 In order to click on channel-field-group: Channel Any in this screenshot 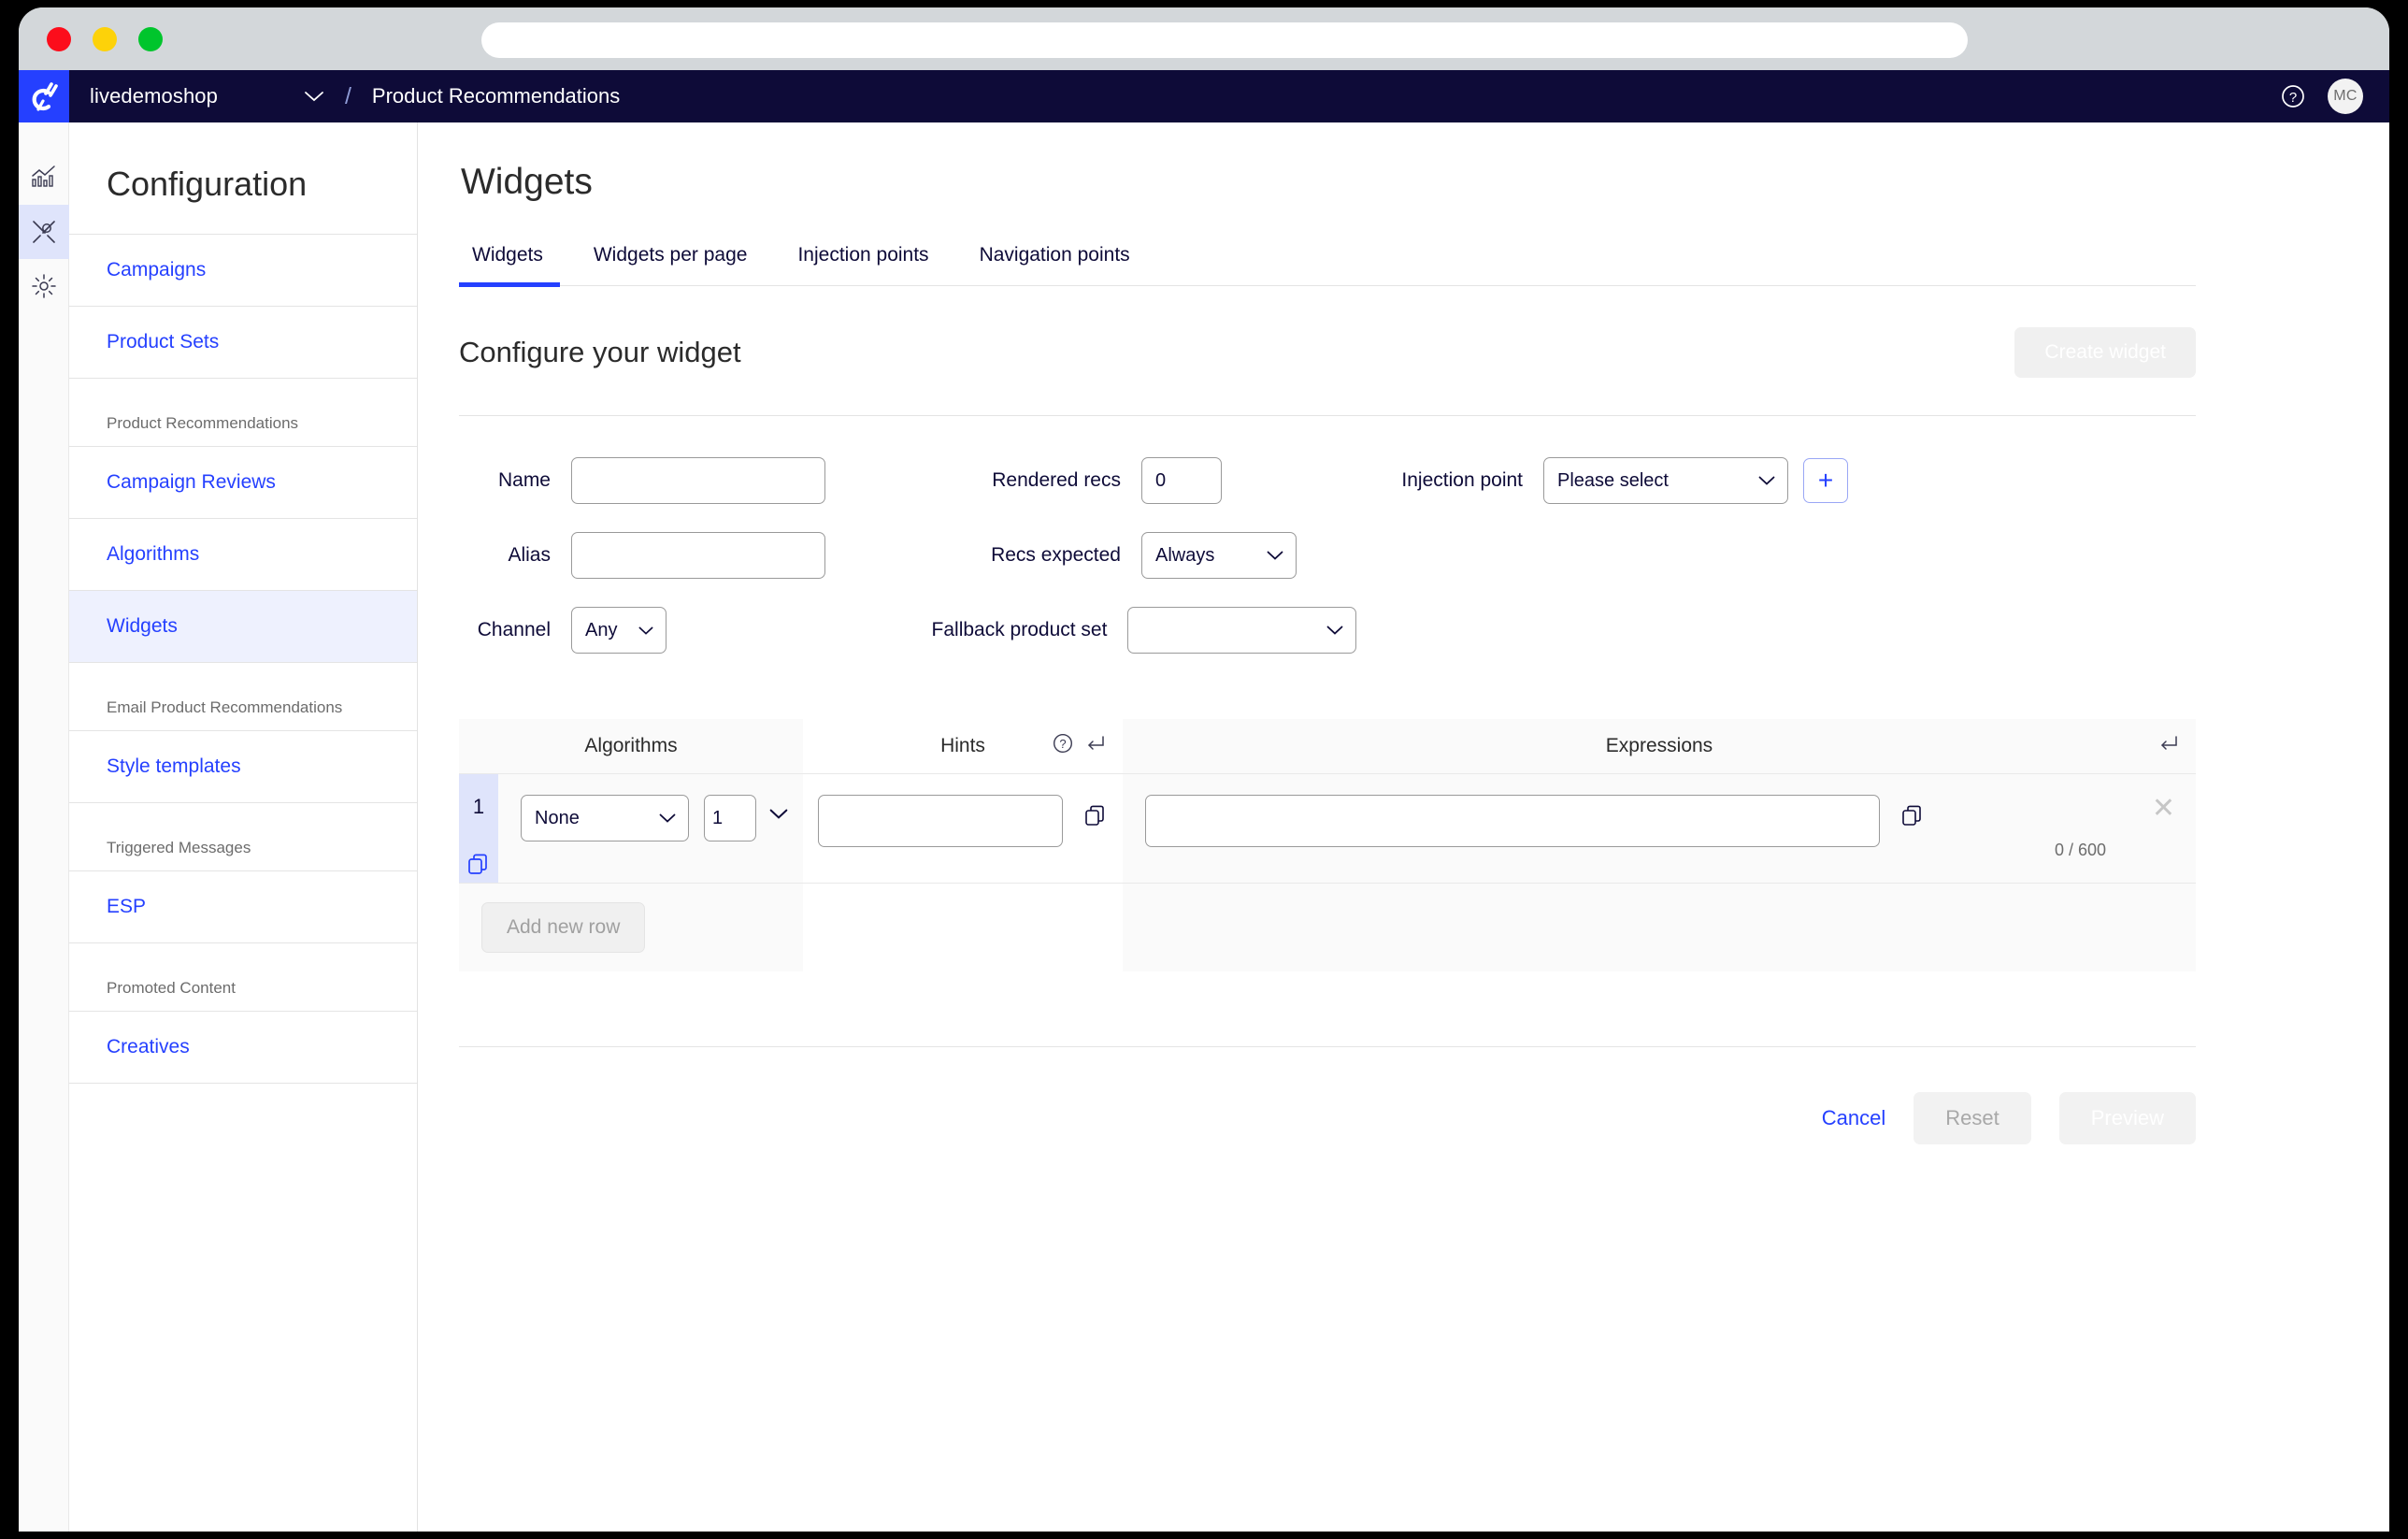, I will do `click(646, 631)`.